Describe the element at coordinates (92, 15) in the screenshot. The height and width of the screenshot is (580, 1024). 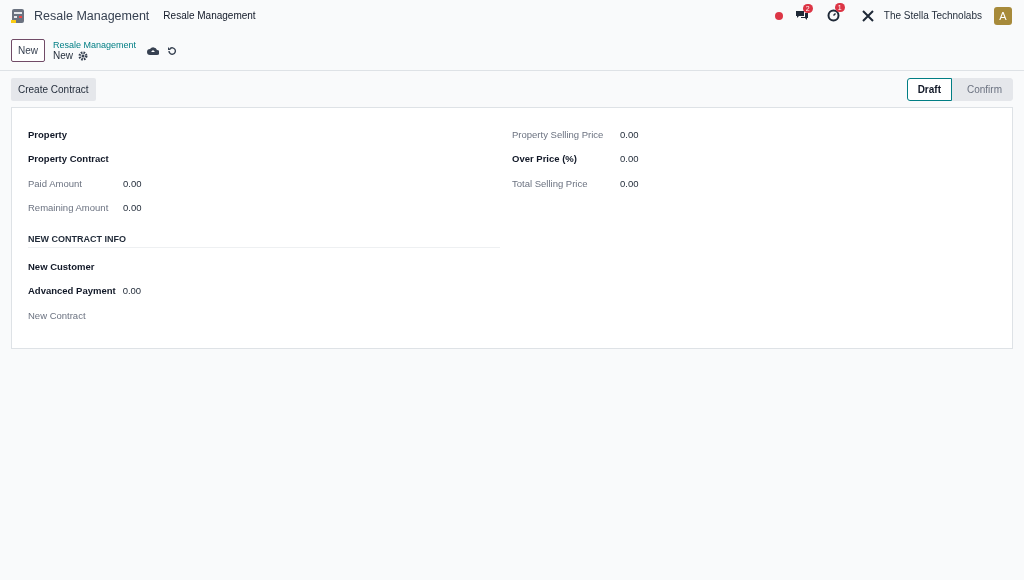
I see `app-name: Resale Management` at that location.